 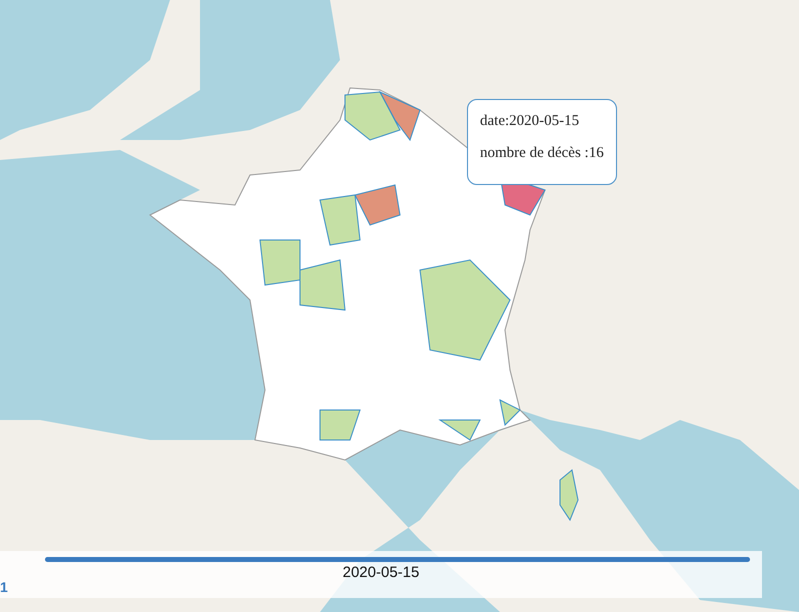 What do you see at coordinates (397, 559) in the screenshot?
I see `time-slider` at bounding box center [397, 559].